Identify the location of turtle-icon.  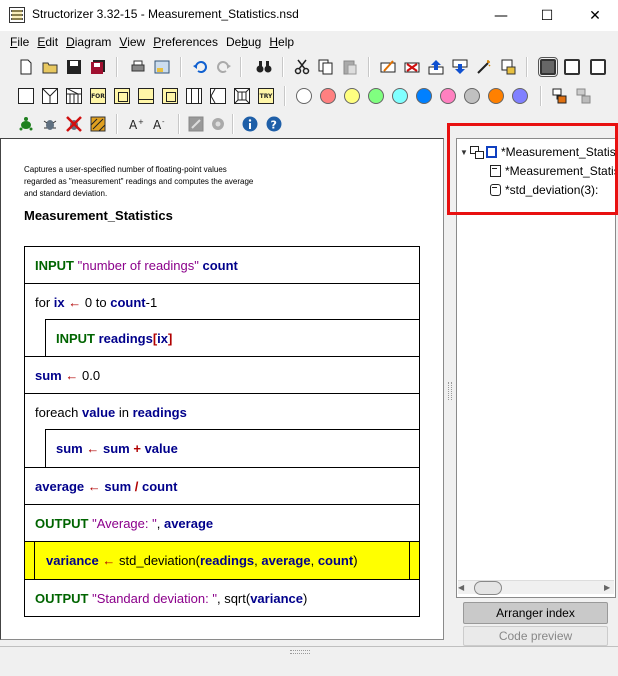
(26, 124).